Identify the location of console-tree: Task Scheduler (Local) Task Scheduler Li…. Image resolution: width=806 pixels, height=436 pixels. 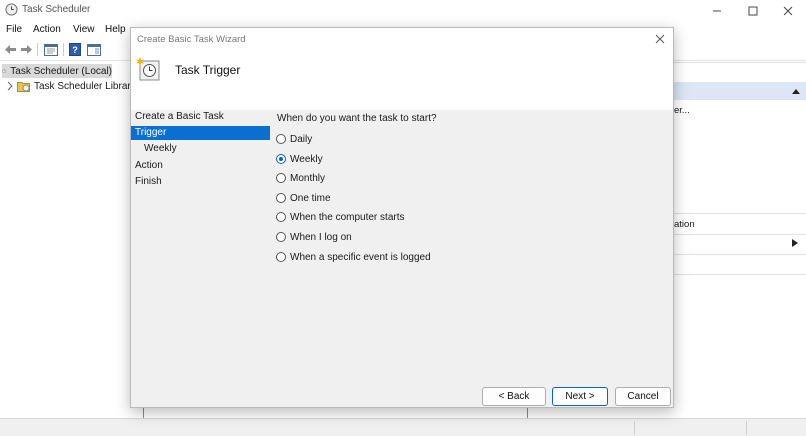
(68, 240).